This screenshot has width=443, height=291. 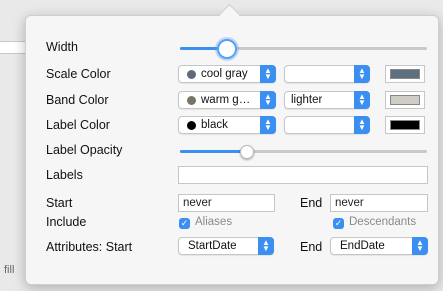 What do you see at coordinates (77, 100) in the screenshot?
I see `band-color-label: Band Color` at bounding box center [77, 100].